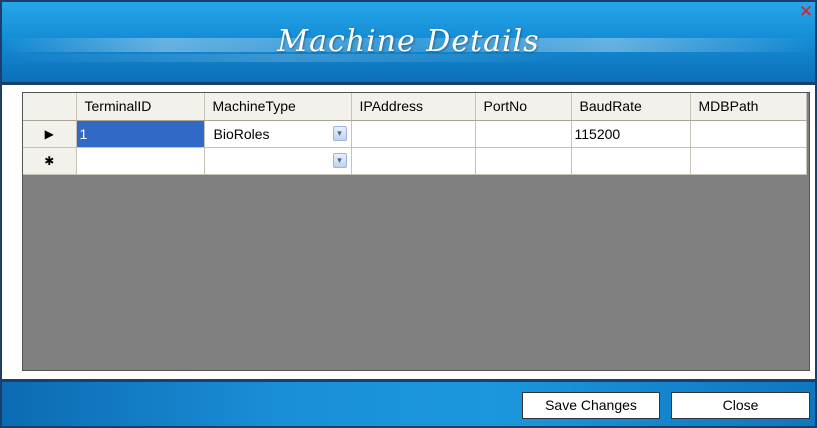  I want to click on column-header-mdbpath: MDBPath, so click(748, 107).